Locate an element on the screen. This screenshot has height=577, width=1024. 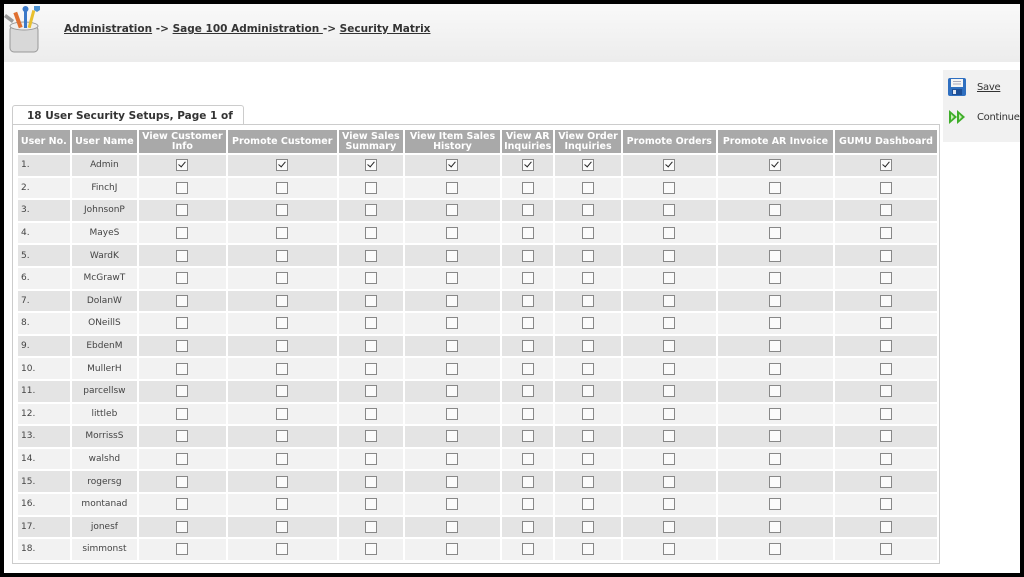
save-button: Save is located at coordinates (974, 87).